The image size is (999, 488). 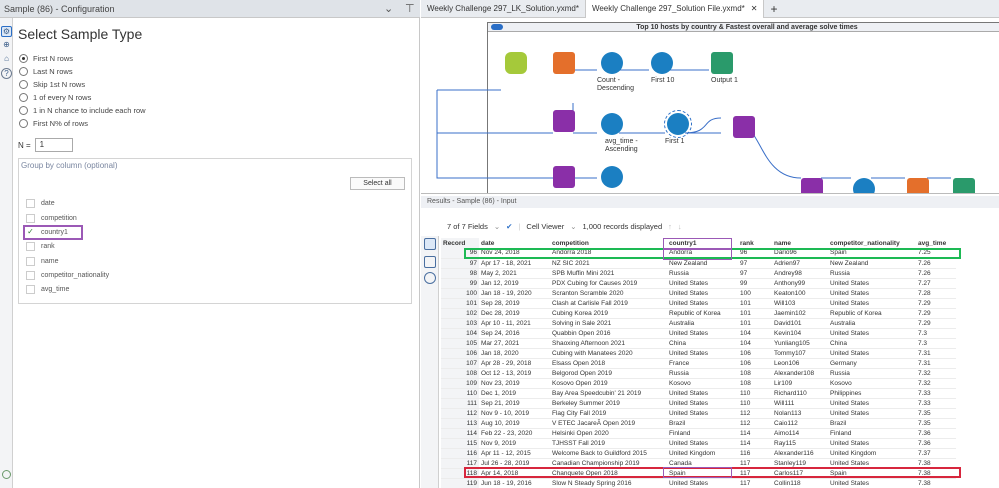 What do you see at coordinates (800, 313) in the screenshot?
I see `table-cell: Jaemin102` at bounding box center [800, 313].